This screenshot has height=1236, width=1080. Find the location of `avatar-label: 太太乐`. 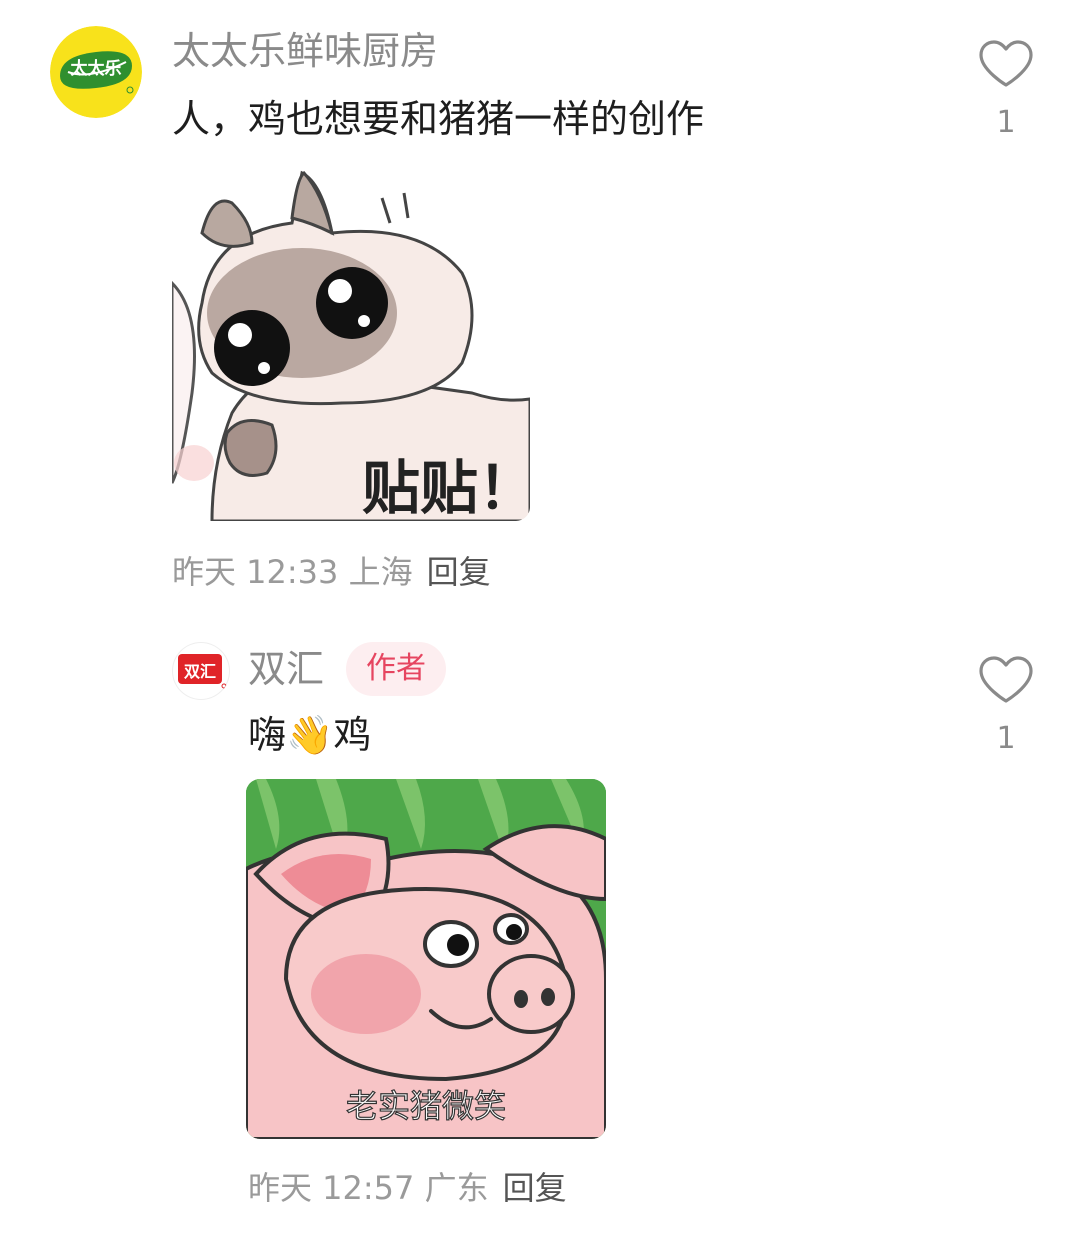

avatar-label: 太太乐 is located at coordinates (96, 68).